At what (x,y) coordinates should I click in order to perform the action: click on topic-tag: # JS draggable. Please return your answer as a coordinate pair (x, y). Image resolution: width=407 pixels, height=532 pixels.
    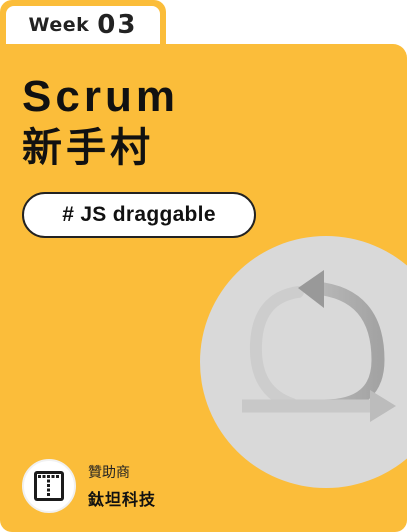
    Looking at the image, I should click on (139, 215).